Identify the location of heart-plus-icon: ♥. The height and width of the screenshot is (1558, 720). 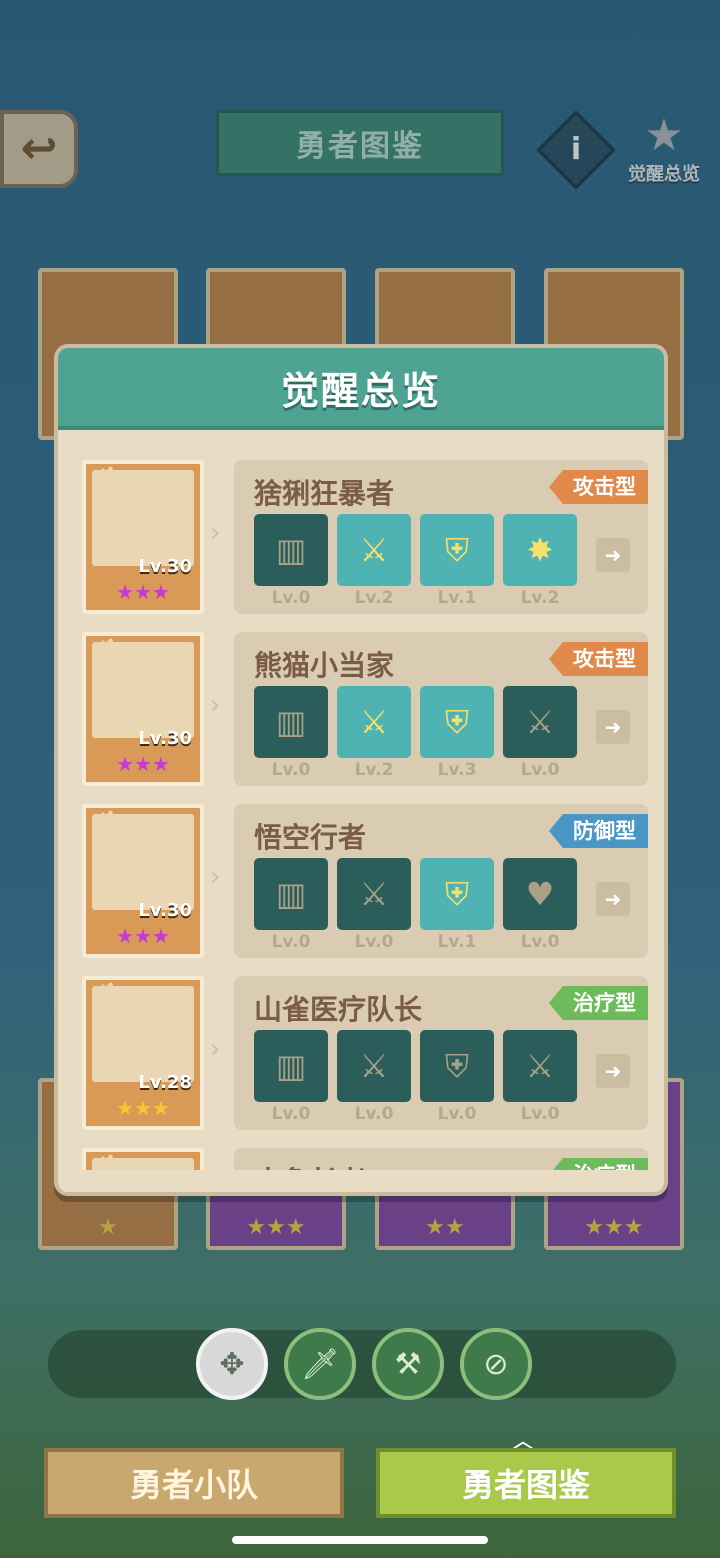
(540, 894).